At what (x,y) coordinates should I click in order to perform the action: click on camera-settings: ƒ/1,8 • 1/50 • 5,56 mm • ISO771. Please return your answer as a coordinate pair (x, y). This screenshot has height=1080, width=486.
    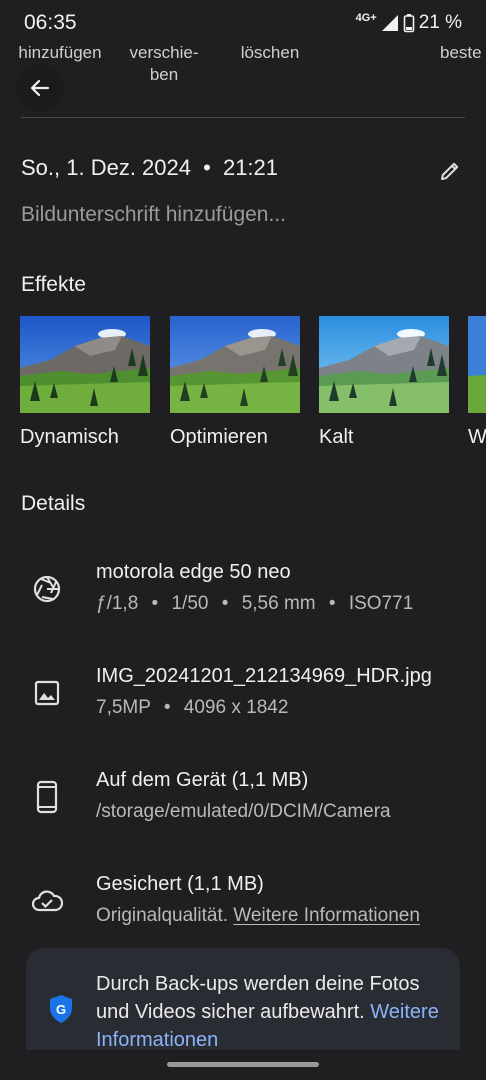
    Looking at the image, I should click on (254, 604).